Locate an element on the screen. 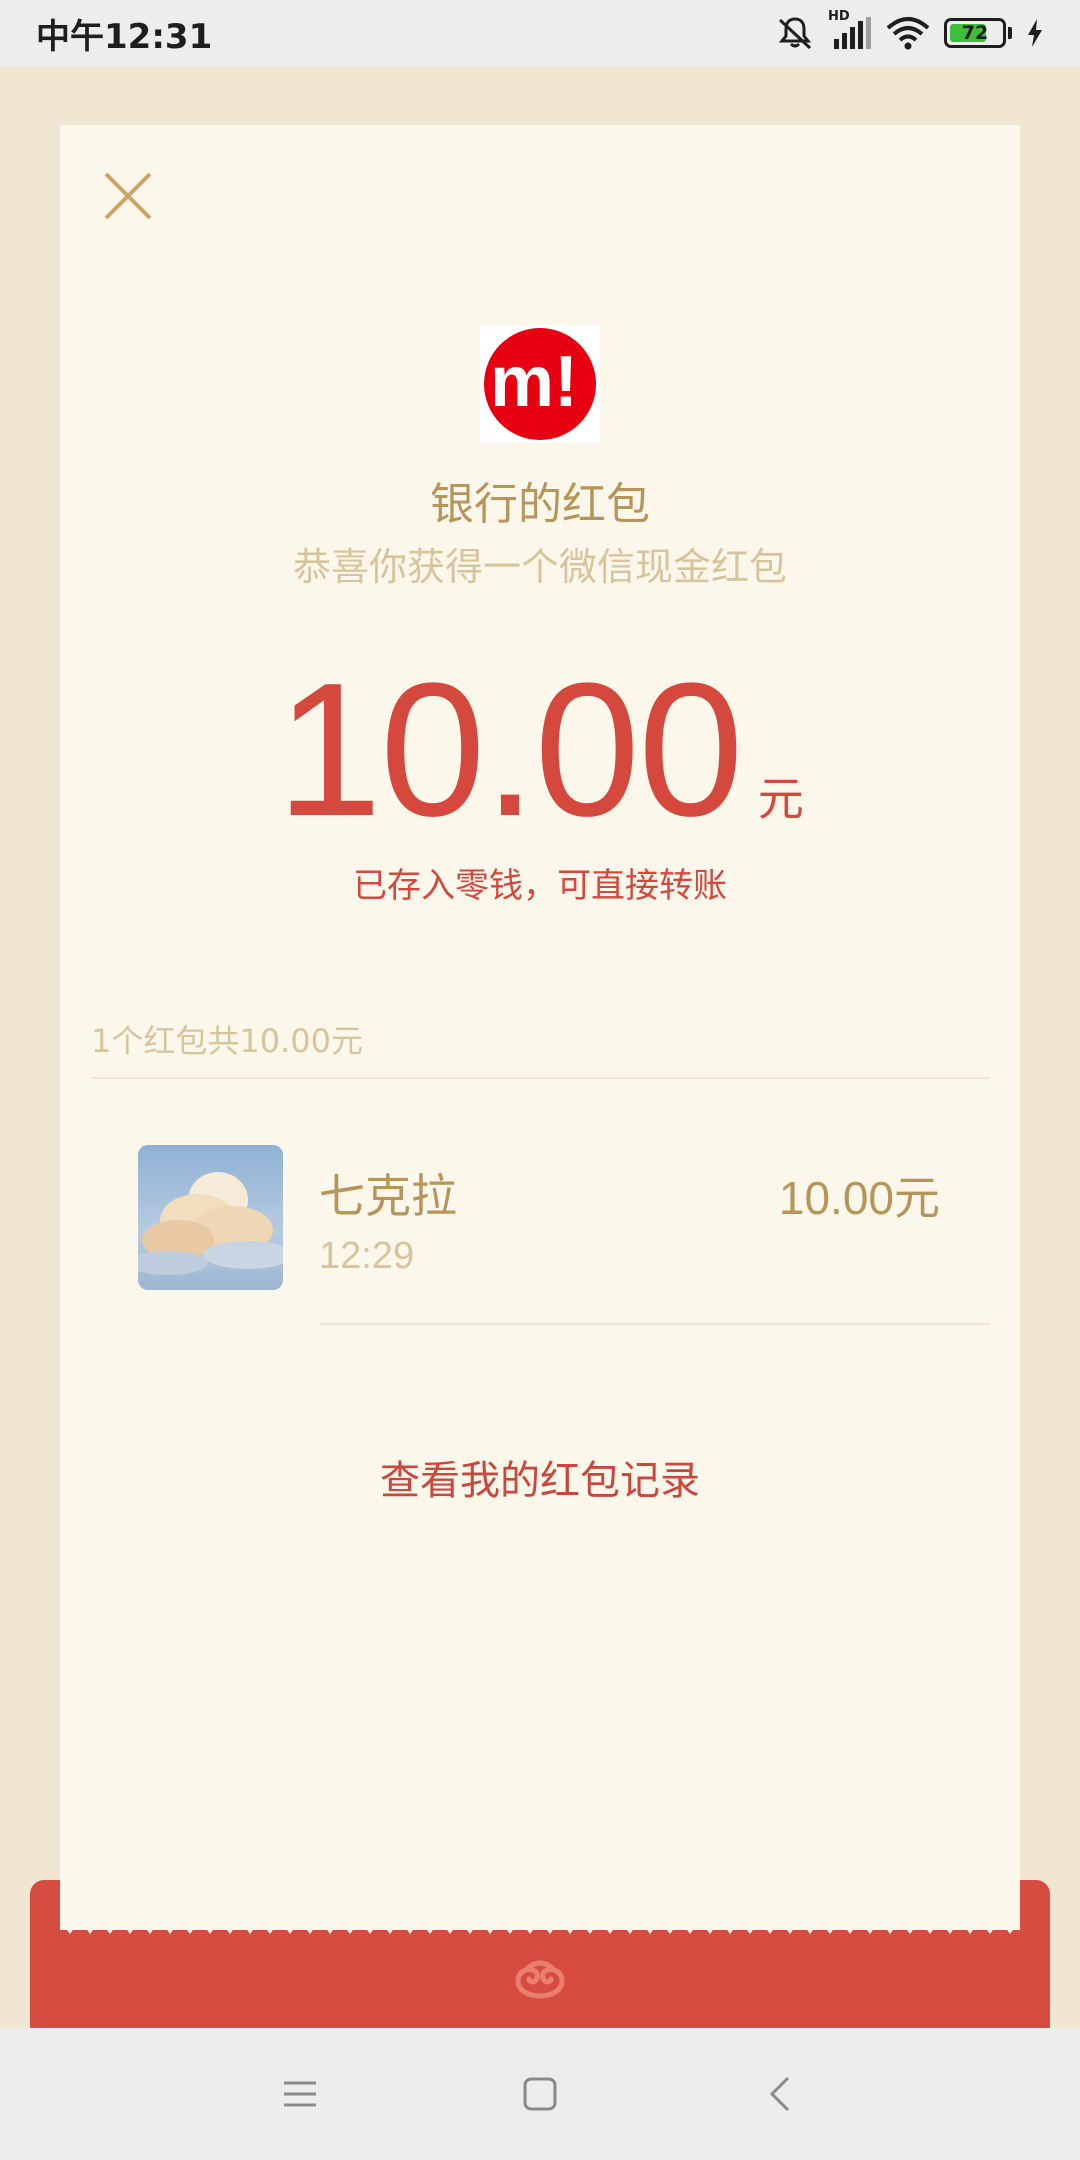 The height and width of the screenshot is (2160, 1080). battery-icon: 72 is located at coordinates (975, 33).